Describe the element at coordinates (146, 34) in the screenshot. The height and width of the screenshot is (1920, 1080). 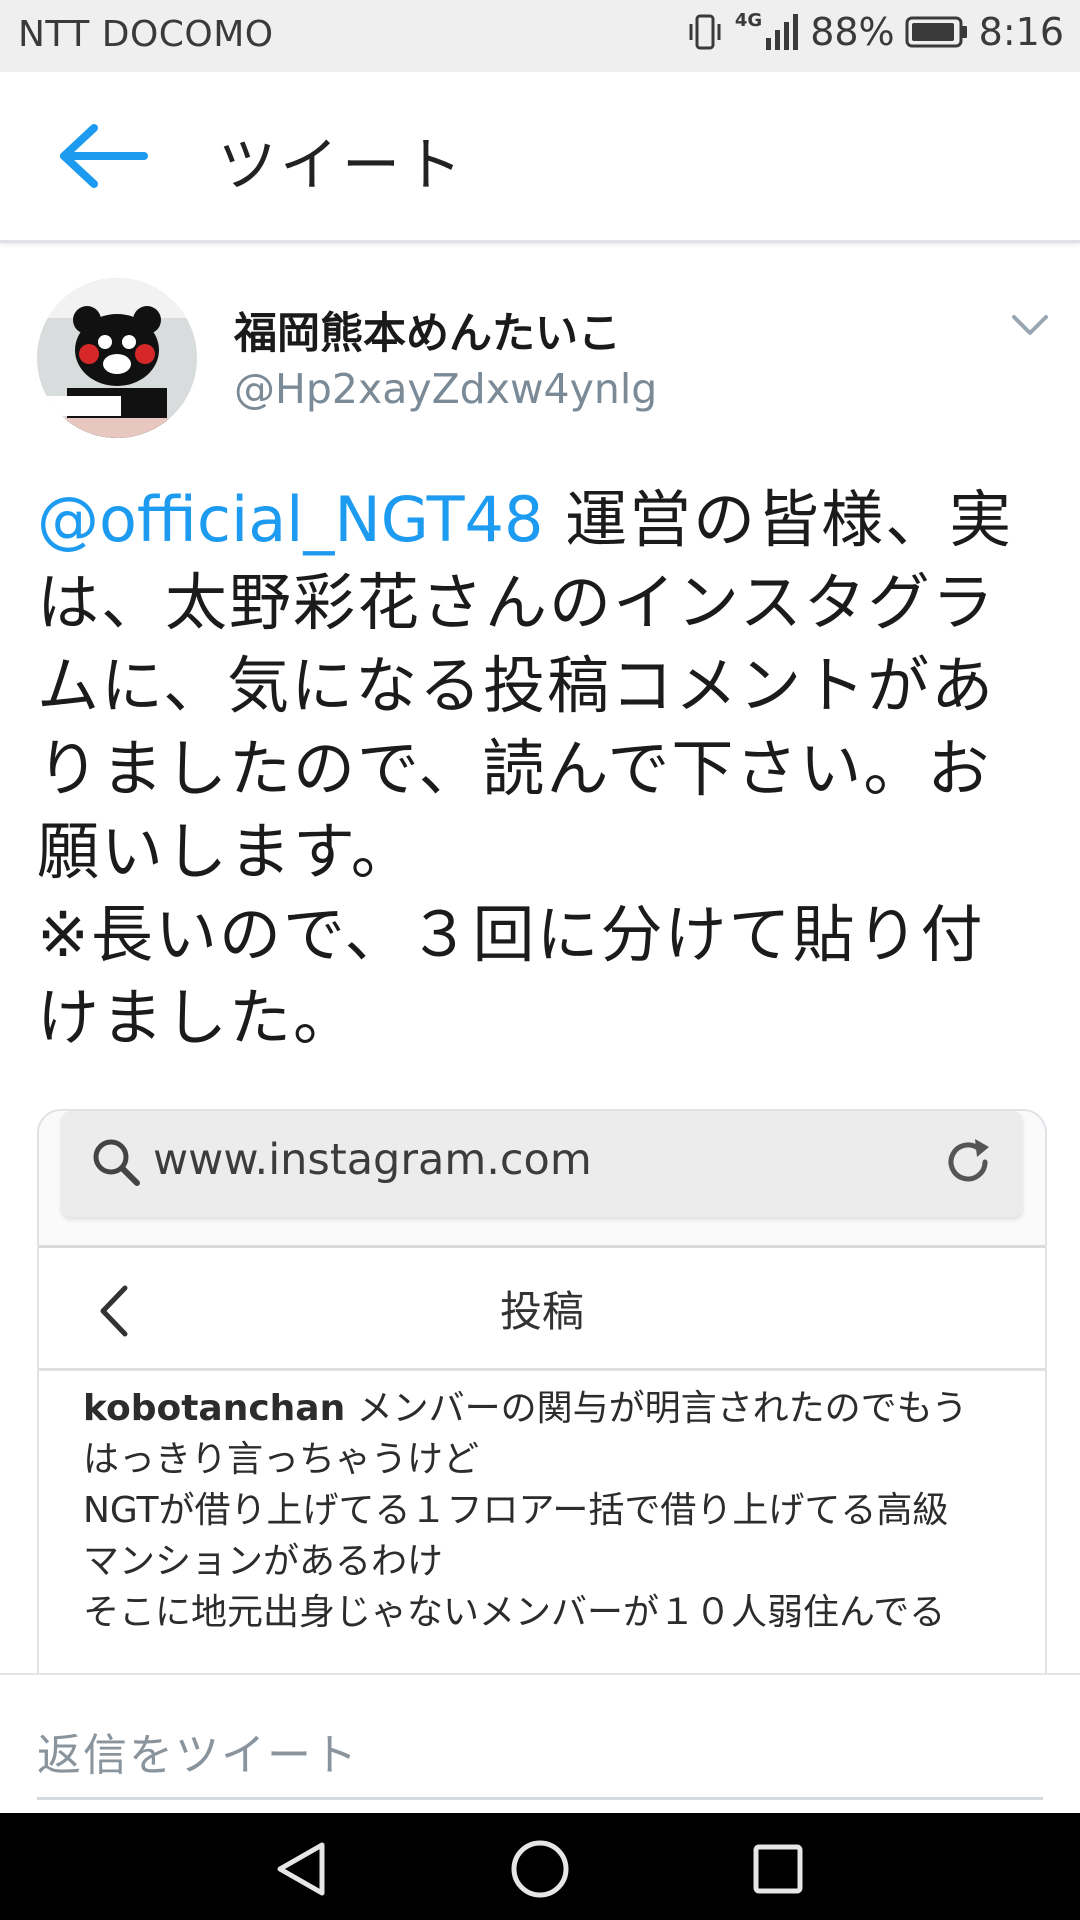
I see `carrier-name: NTT DOCOMO` at that location.